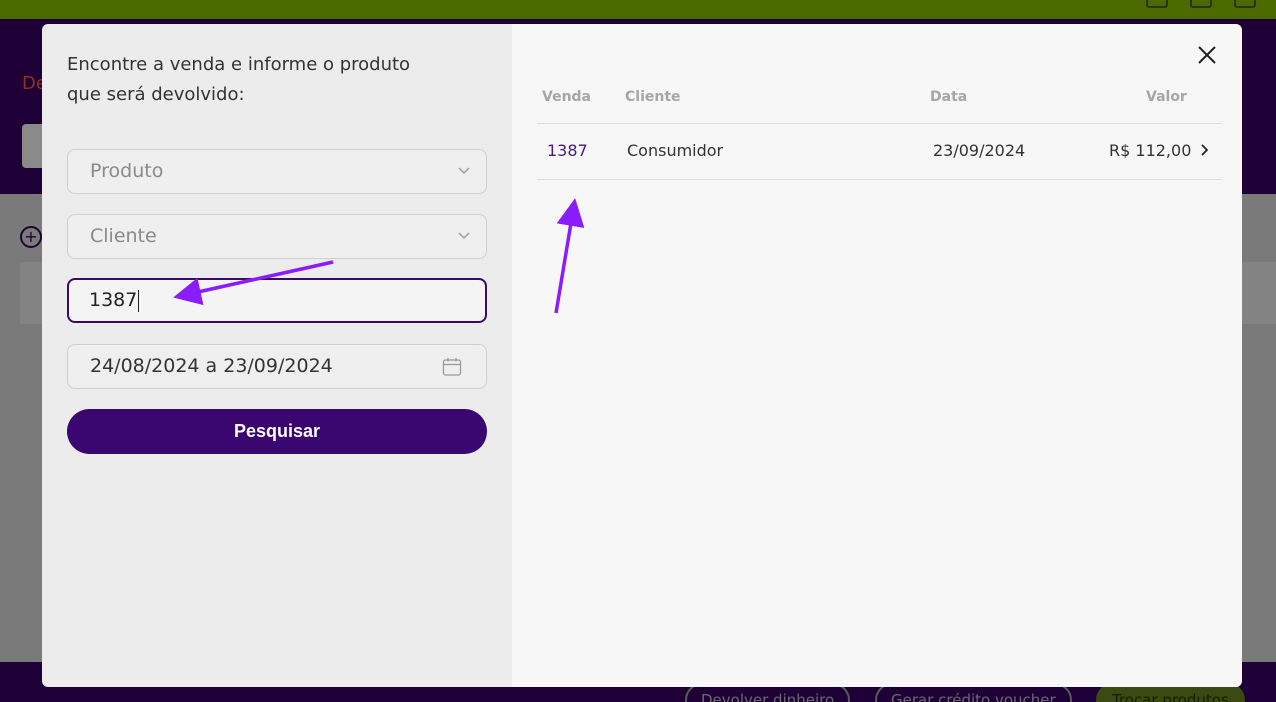 This screenshot has width=1276, height=702. What do you see at coordinates (1245, 4) in the screenshot?
I see `chat-icon` at bounding box center [1245, 4].